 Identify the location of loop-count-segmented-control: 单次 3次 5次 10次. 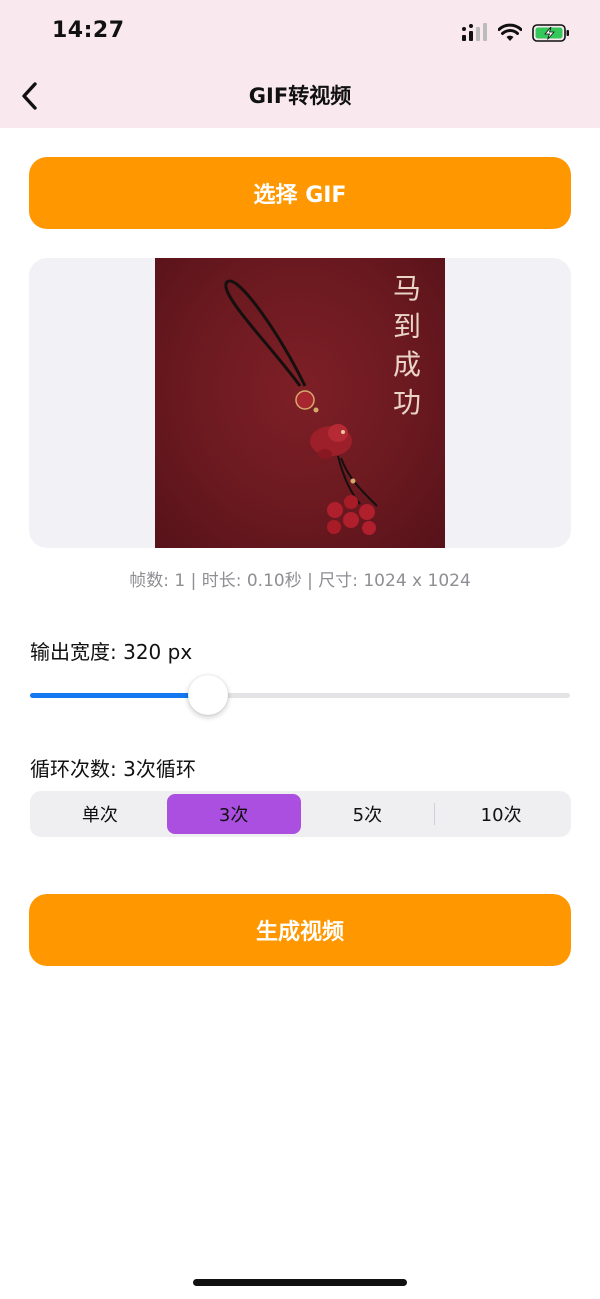
(300, 814).